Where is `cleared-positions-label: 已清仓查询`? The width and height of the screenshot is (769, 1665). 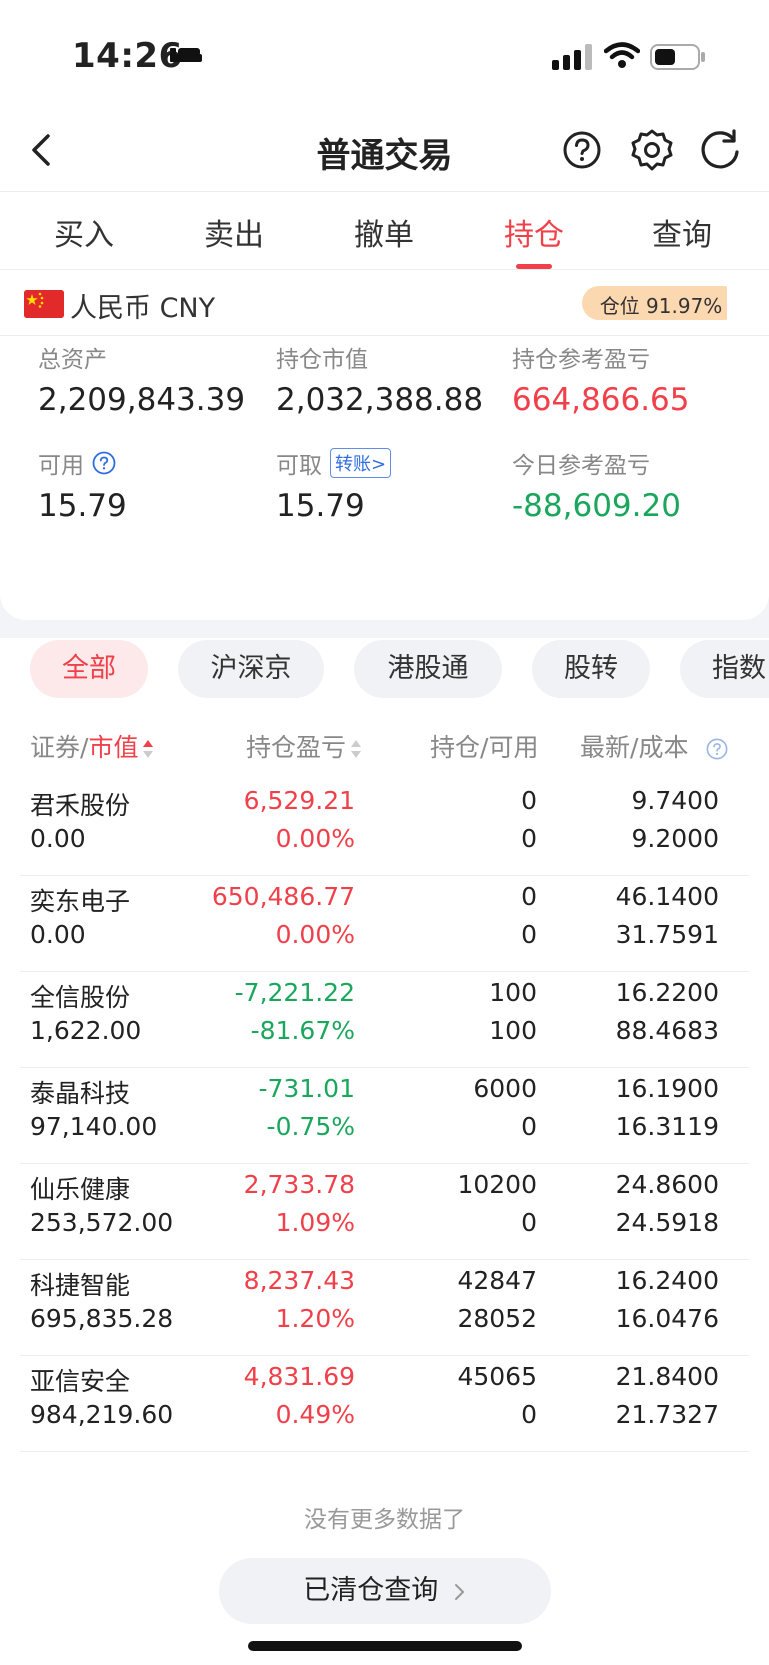 cleared-positions-label: 已清仓查询 is located at coordinates (371, 1590).